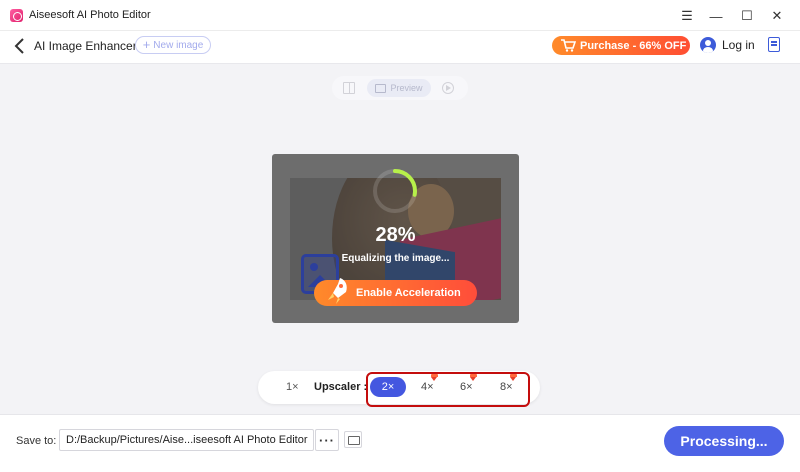 The image size is (800, 472). Describe the element at coordinates (633, 45) in the screenshot. I see `purchase-label: Purchase - 66% OFF` at that location.